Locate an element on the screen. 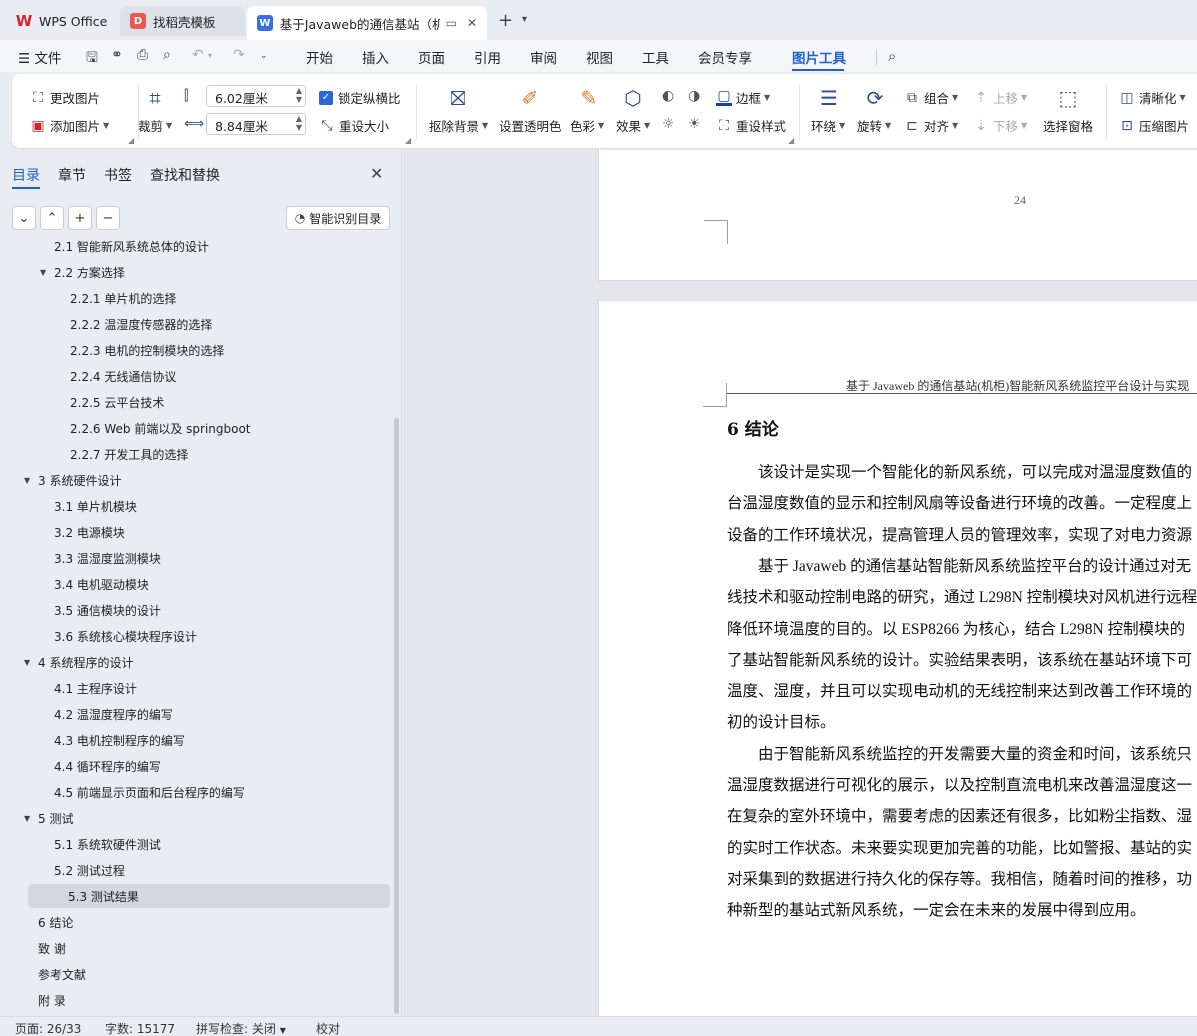  tab-wps-office: W WPS Office is located at coordinates (62, 21).